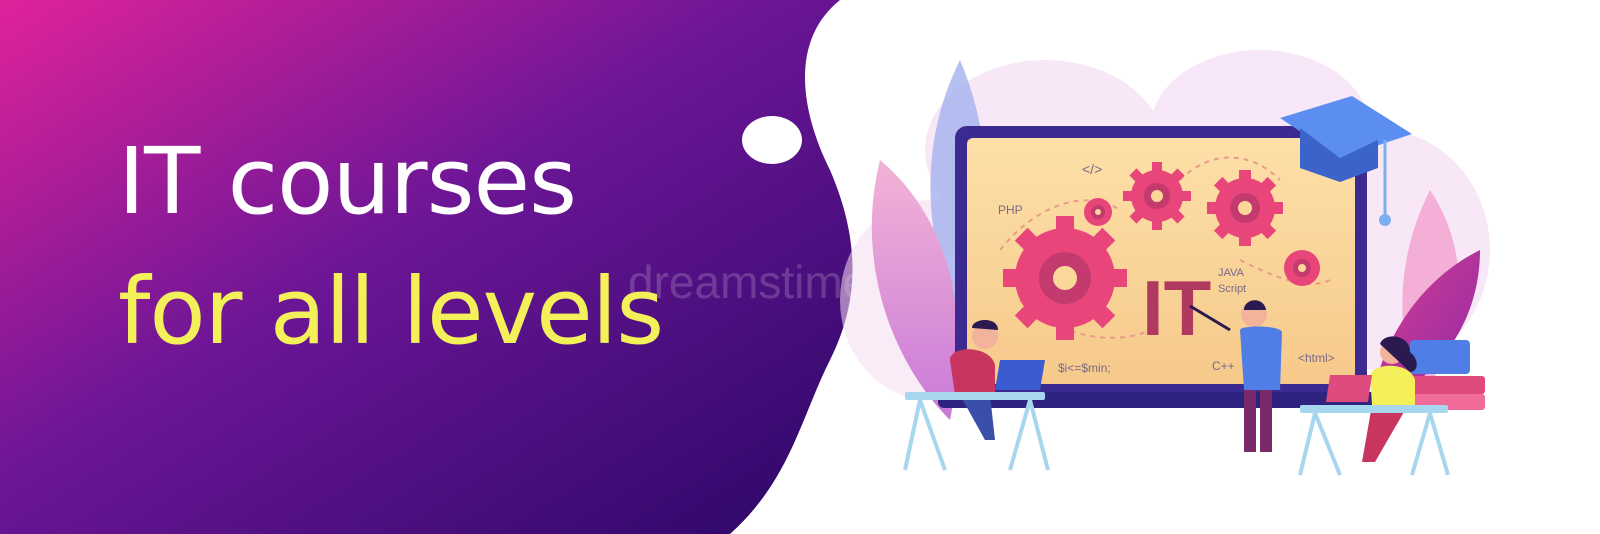 The image size is (1600, 534). I want to click on desk-right-top, so click(1374, 409).